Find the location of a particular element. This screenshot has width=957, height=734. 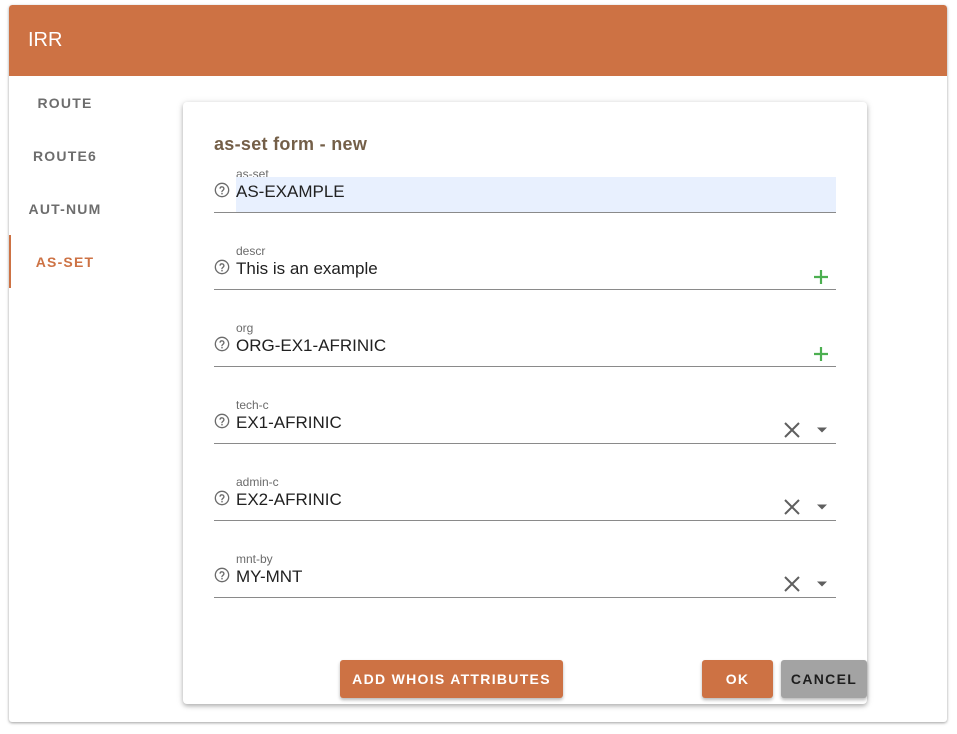

app-header: IRR is located at coordinates (478, 40).